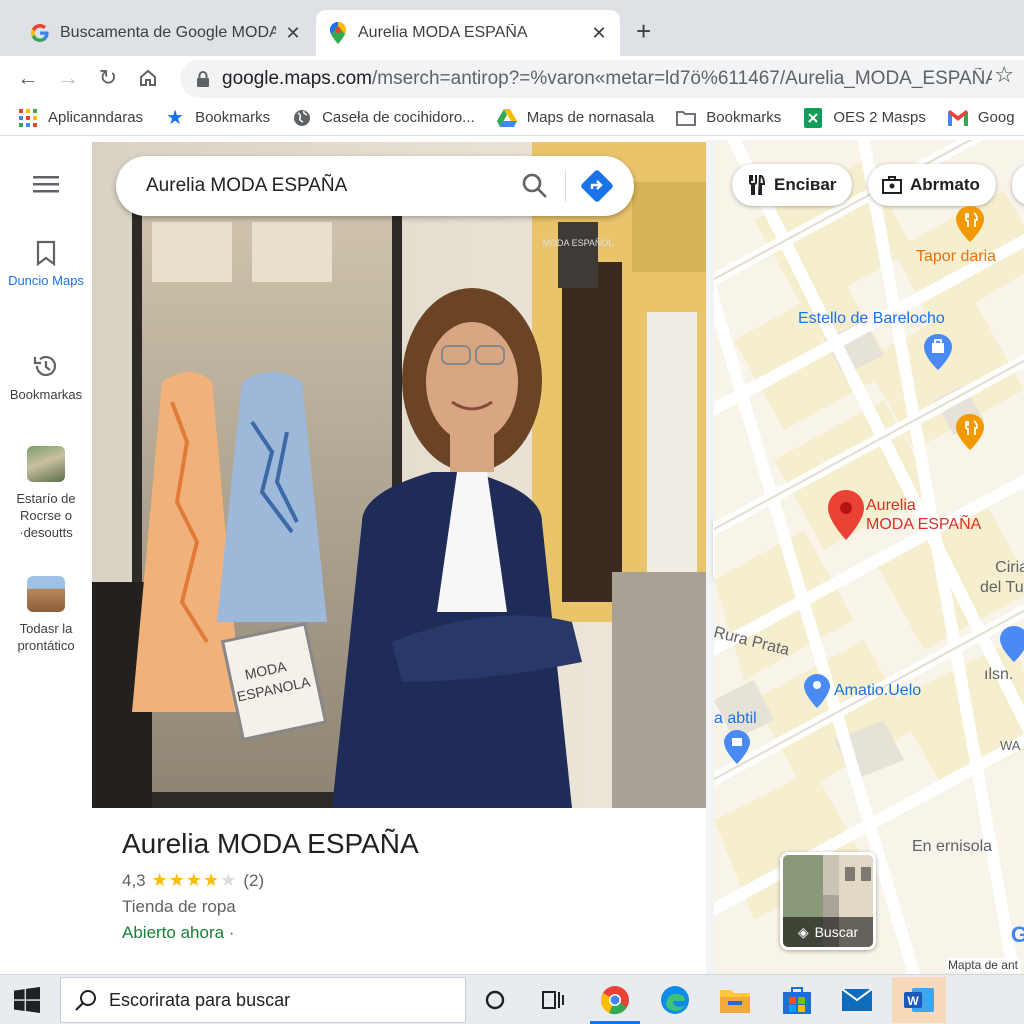  Describe the element at coordinates (399, 907) in the screenshot. I see `place-category: Tienda de ropa` at that location.